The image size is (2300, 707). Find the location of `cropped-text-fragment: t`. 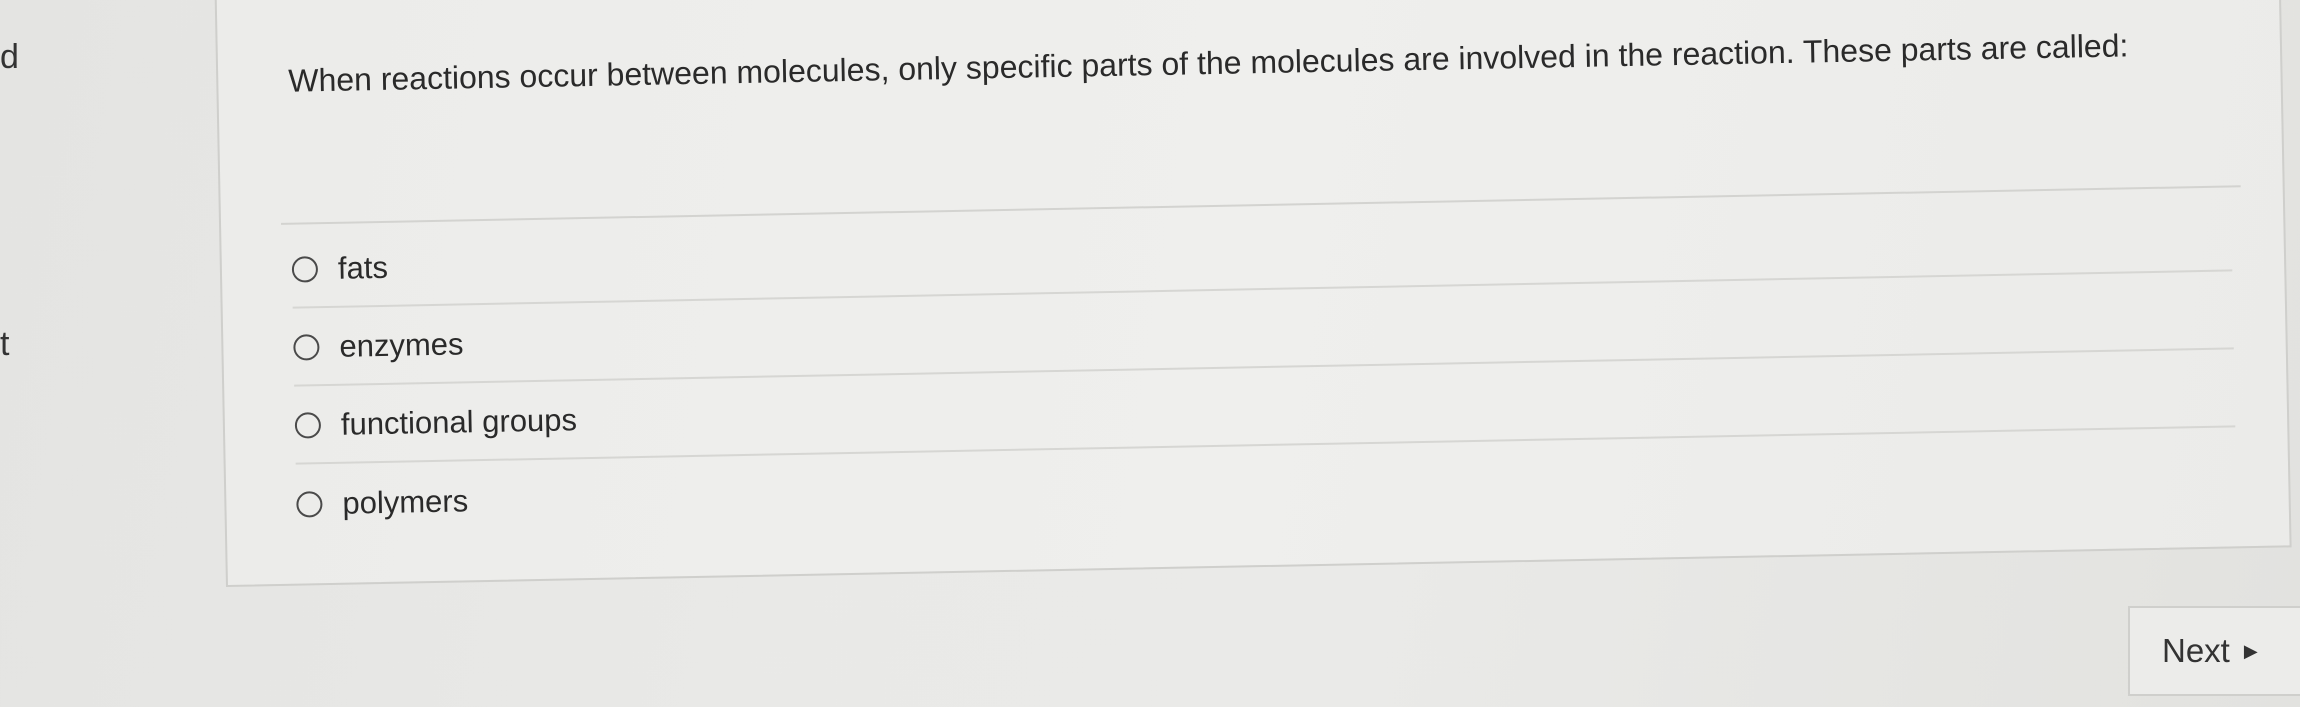

cropped-text-fragment: t is located at coordinates (5, 344).